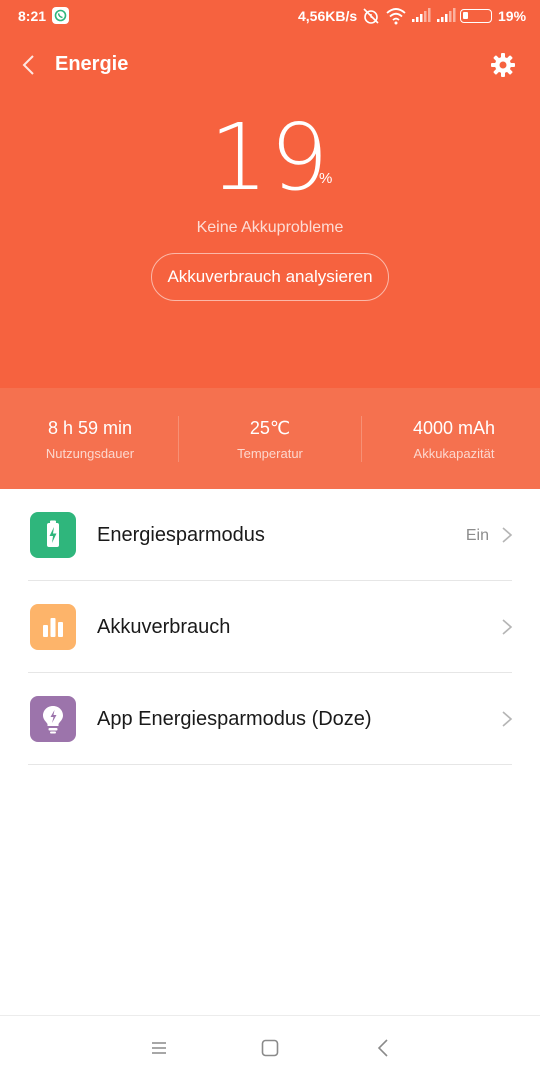  I want to click on alarm-off-icon, so click(371, 18).